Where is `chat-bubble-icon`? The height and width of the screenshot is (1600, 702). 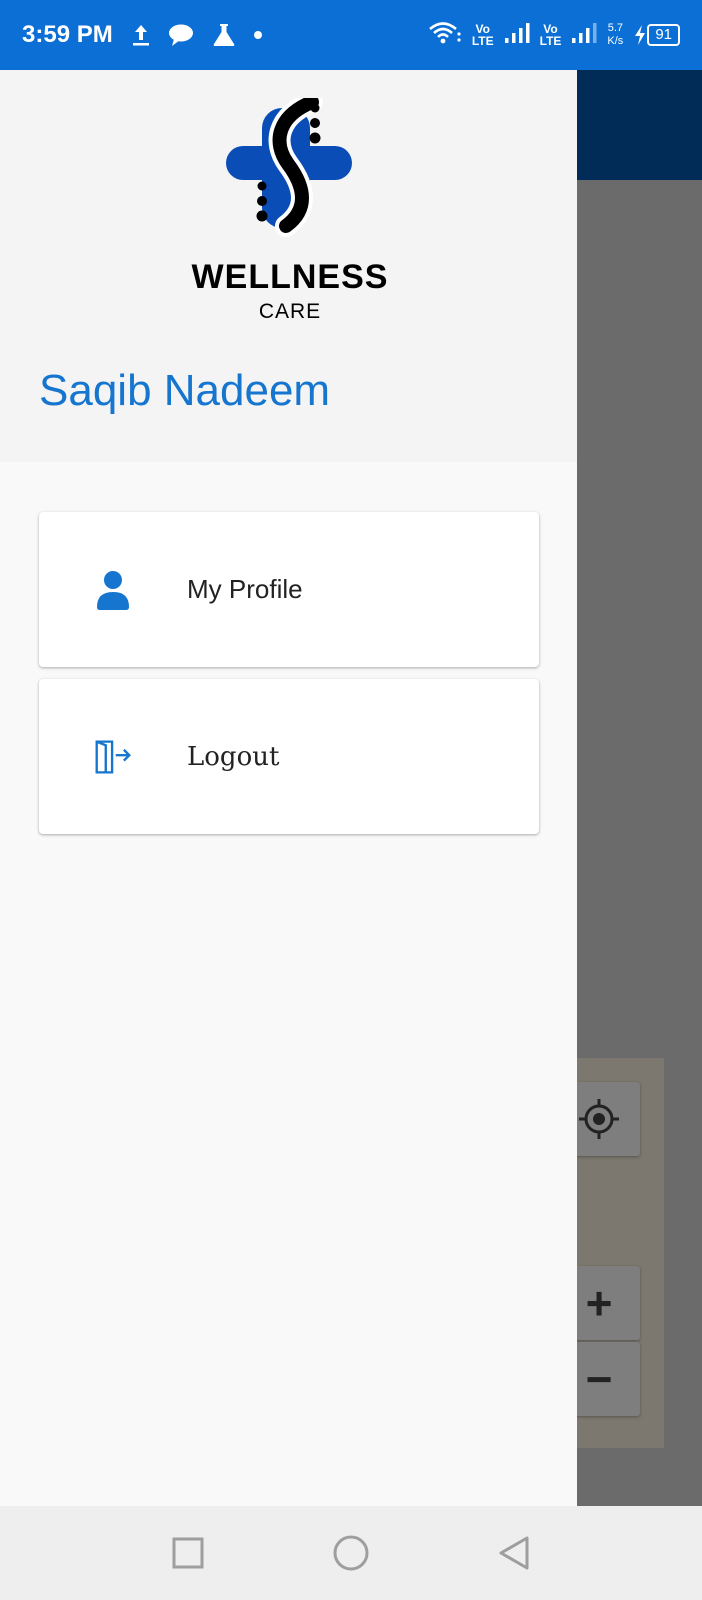
chat-bubble-icon is located at coordinates (181, 35).